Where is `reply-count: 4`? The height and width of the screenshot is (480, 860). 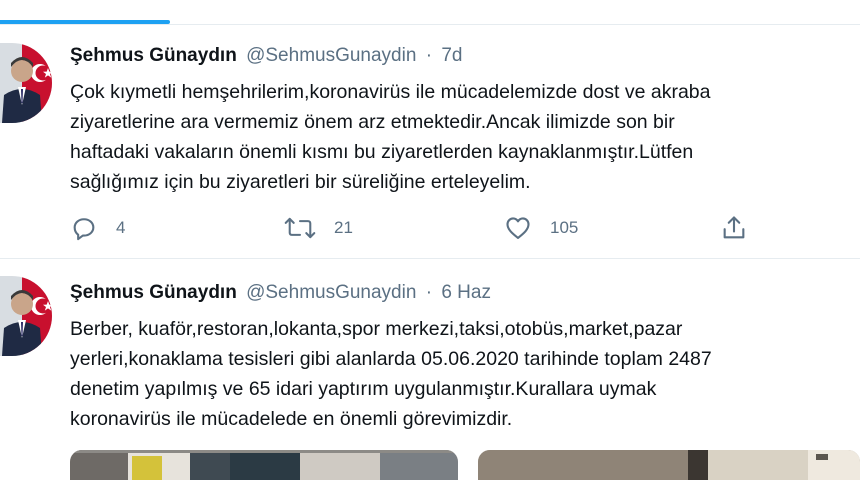
reply-count: 4 is located at coordinates (121, 227).